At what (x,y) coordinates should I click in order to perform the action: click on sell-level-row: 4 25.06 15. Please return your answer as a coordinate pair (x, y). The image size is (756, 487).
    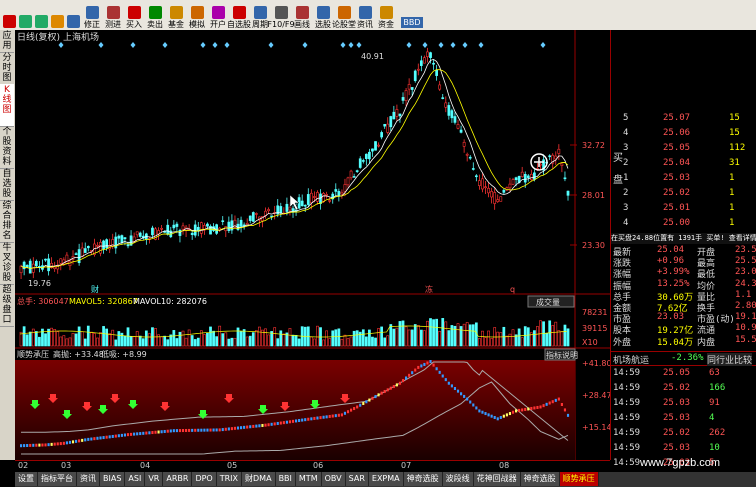
    Looking at the image, I should click on (683, 134).